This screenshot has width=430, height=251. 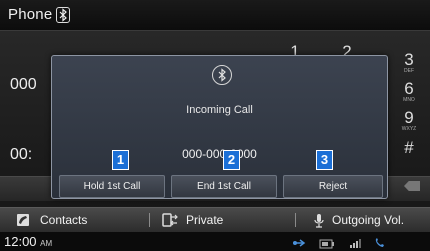 I want to click on callout-marker-1: 1, so click(x=120, y=160).